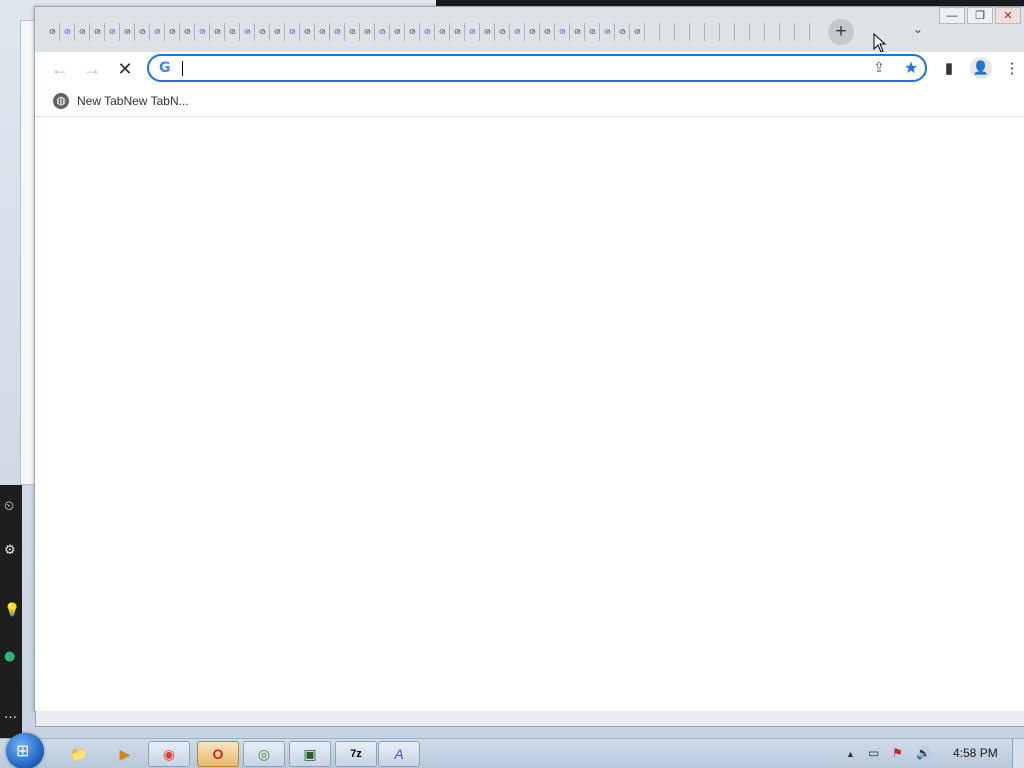 The height and width of the screenshot is (768, 1024). What do you see at coordinates (10, 550) in the screenshot?
I see `settings-icon: ⚙` at bounding box center [10, 550].